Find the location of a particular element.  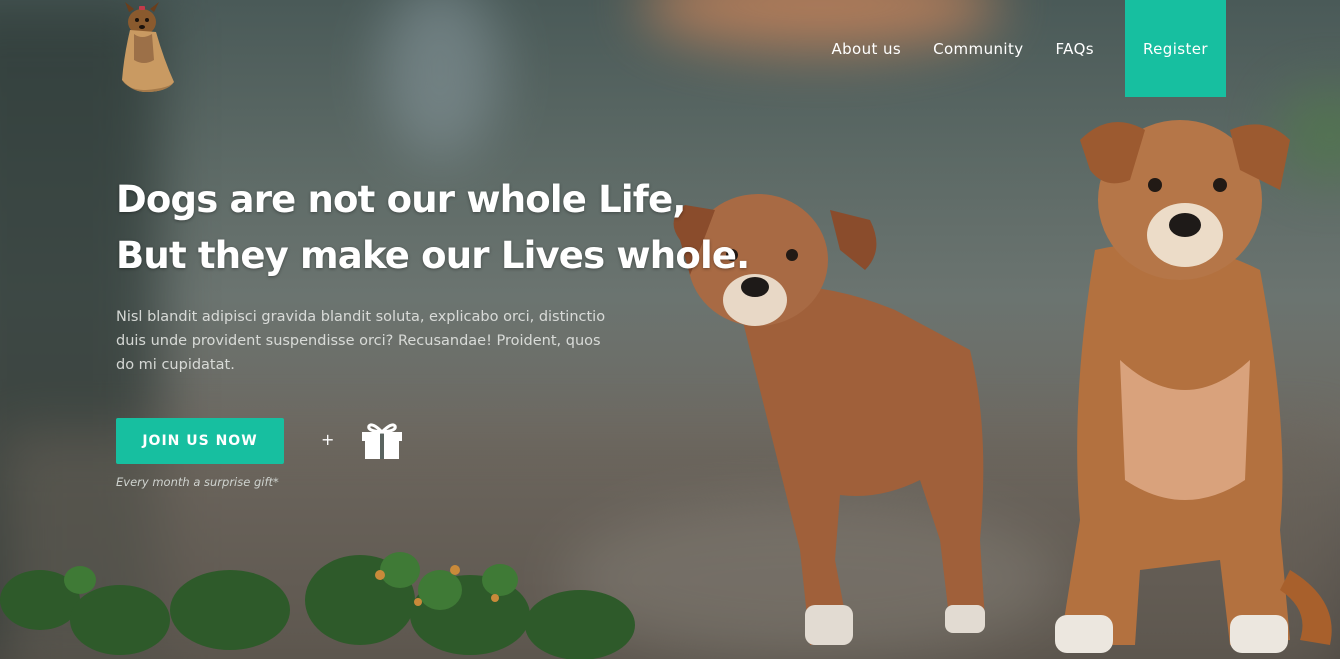

join-us-button: JOIN US NOW is located at coordinates (200, 441).